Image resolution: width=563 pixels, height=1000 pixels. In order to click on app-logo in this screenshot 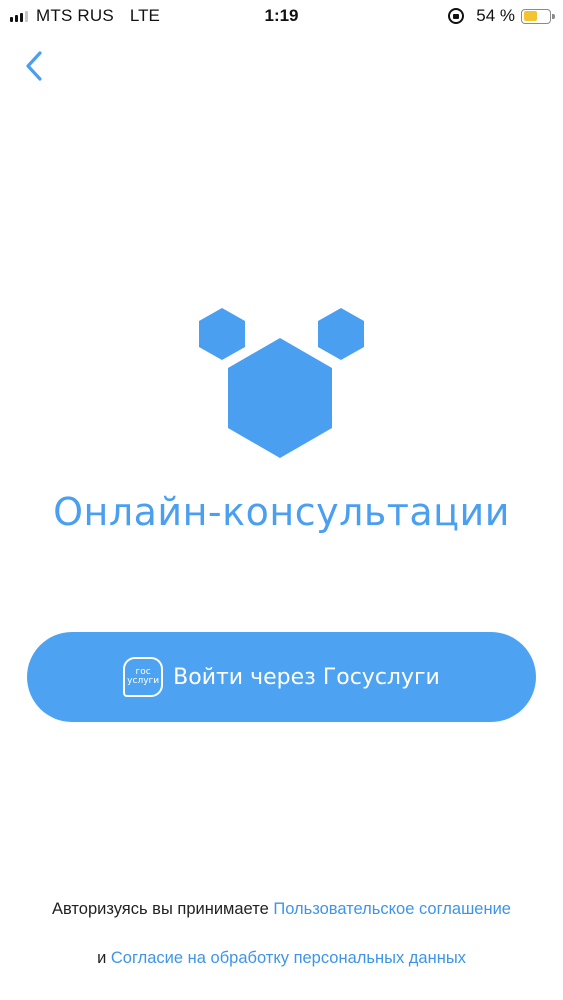, I will do `click(281, 383)`.